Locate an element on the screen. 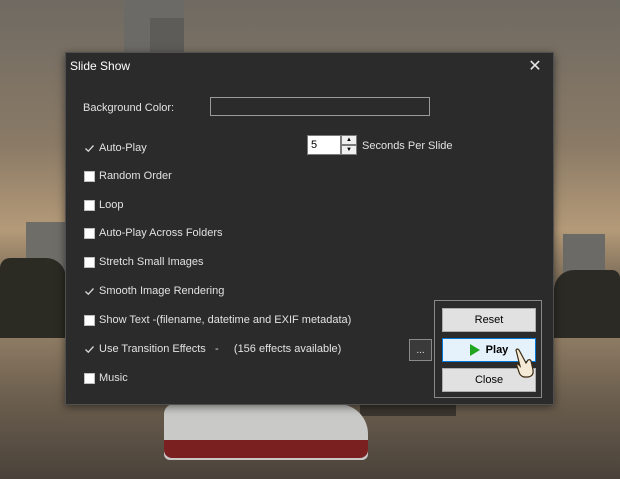 This screenshot has width=620, height=479. seconds-spinner: ▲ ▼ is located at coordinates (349, 145).